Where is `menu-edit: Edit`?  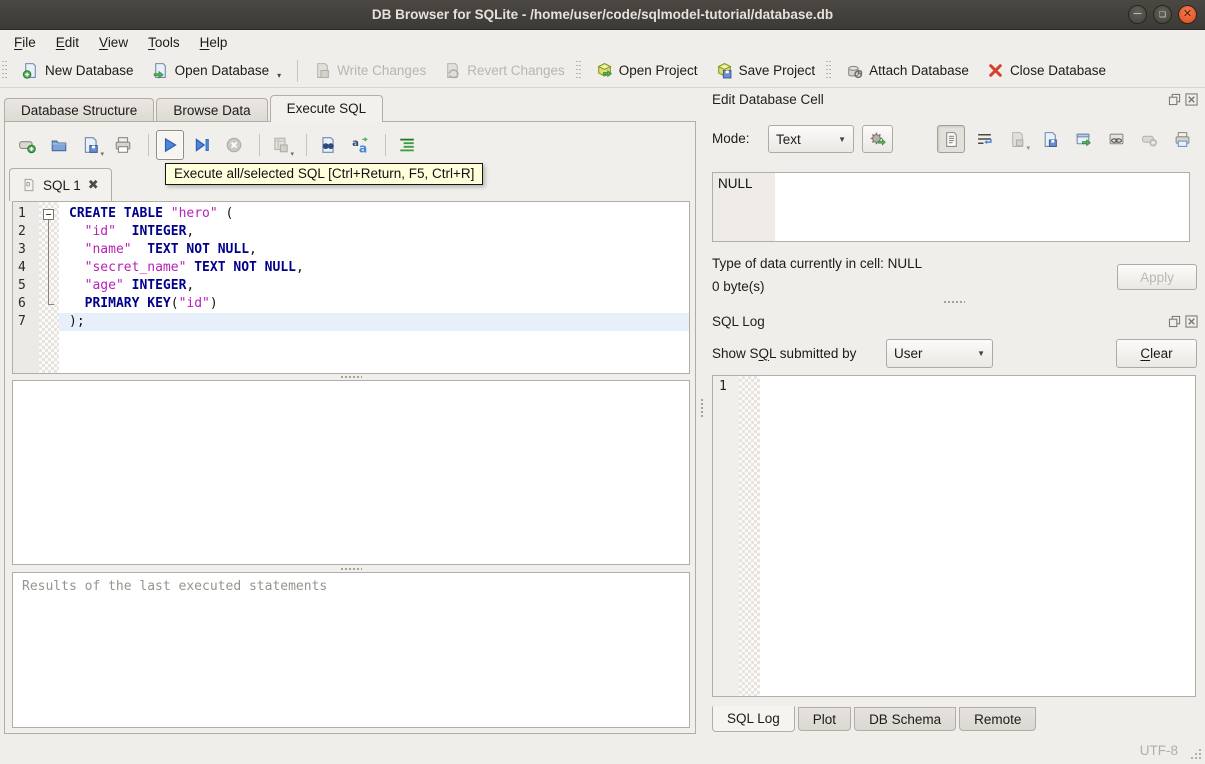 menu-edit: Edit is located at coordinates (67, 42).